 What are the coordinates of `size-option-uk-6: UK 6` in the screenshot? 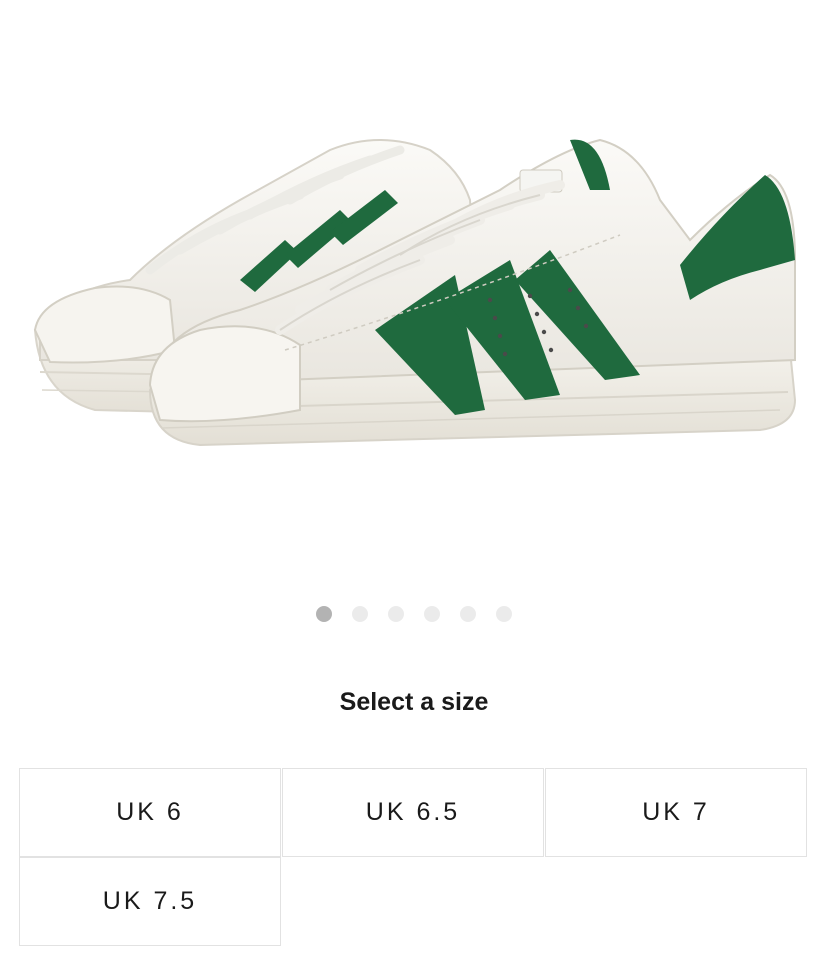 It's located at (150, 812).